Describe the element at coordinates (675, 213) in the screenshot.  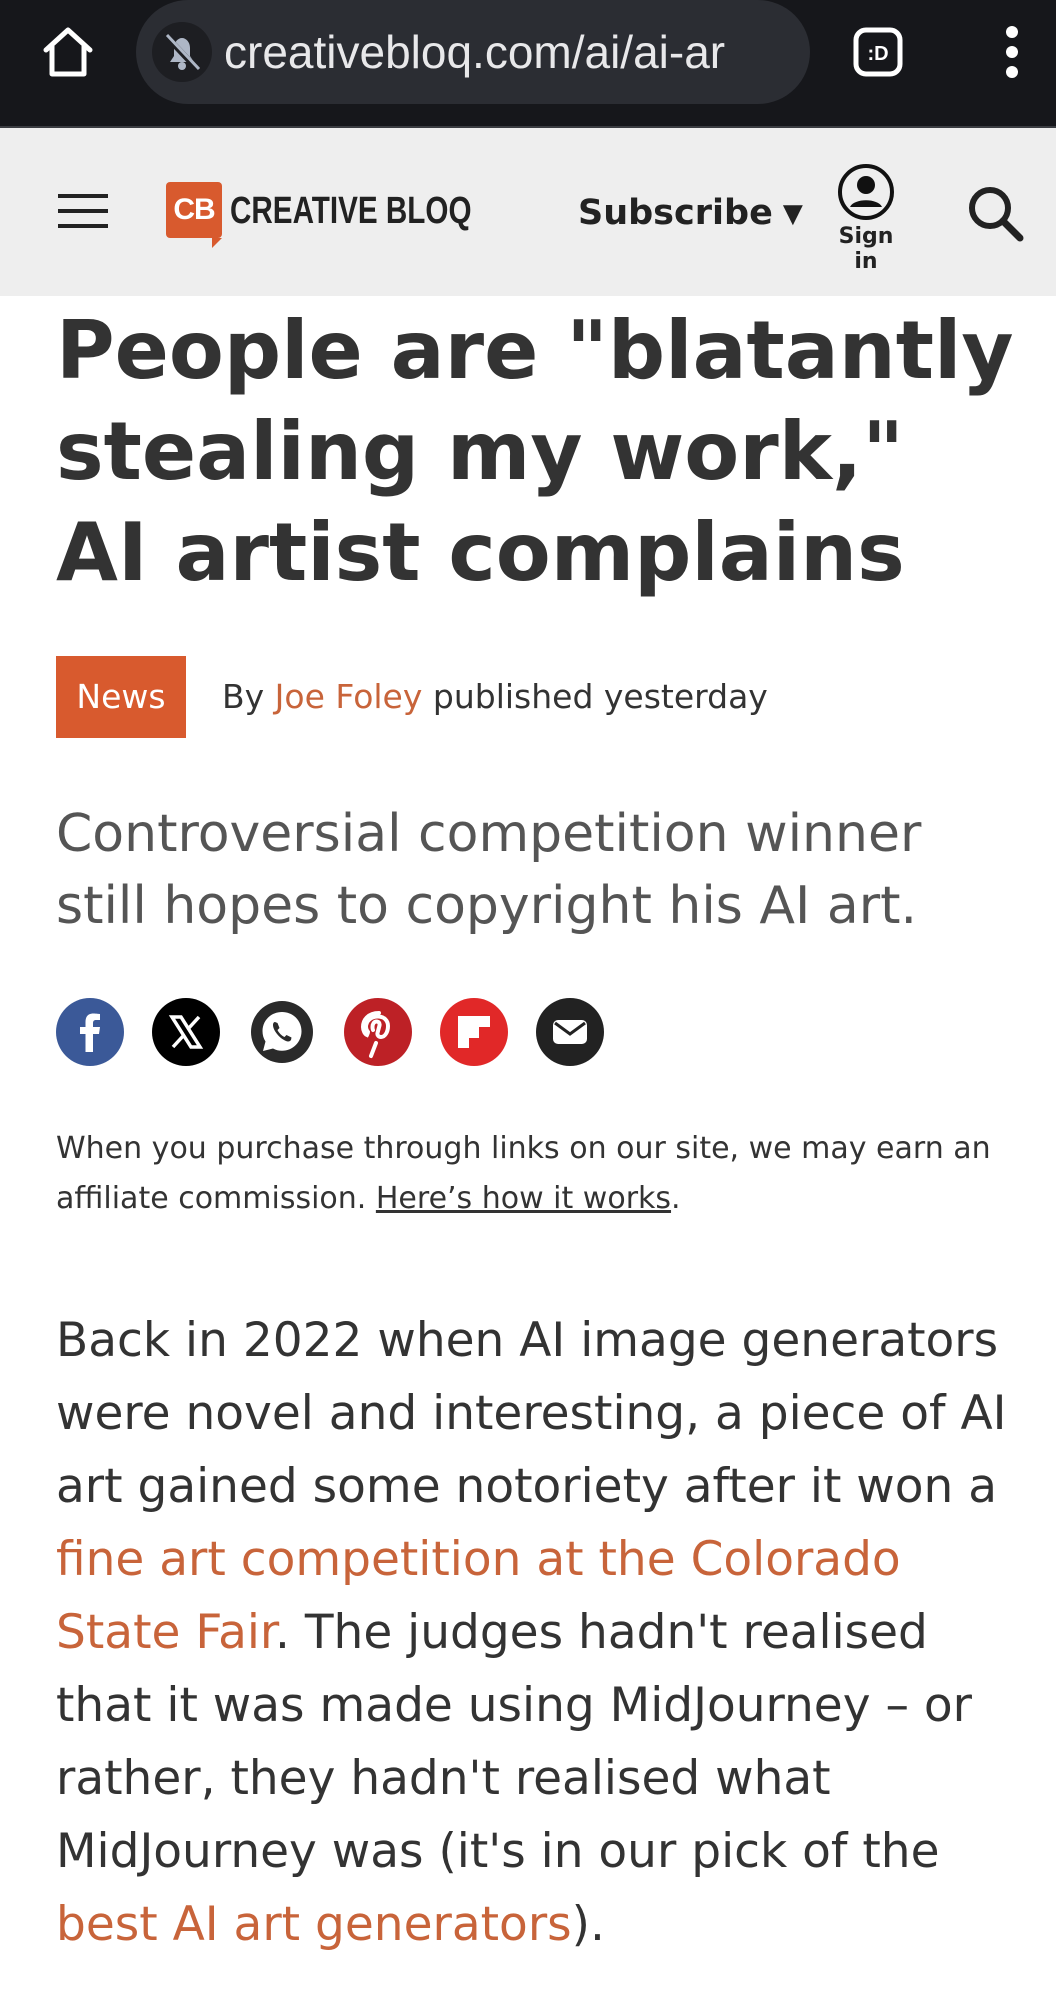
I see `subscribe-label: Subscribe` at that location.